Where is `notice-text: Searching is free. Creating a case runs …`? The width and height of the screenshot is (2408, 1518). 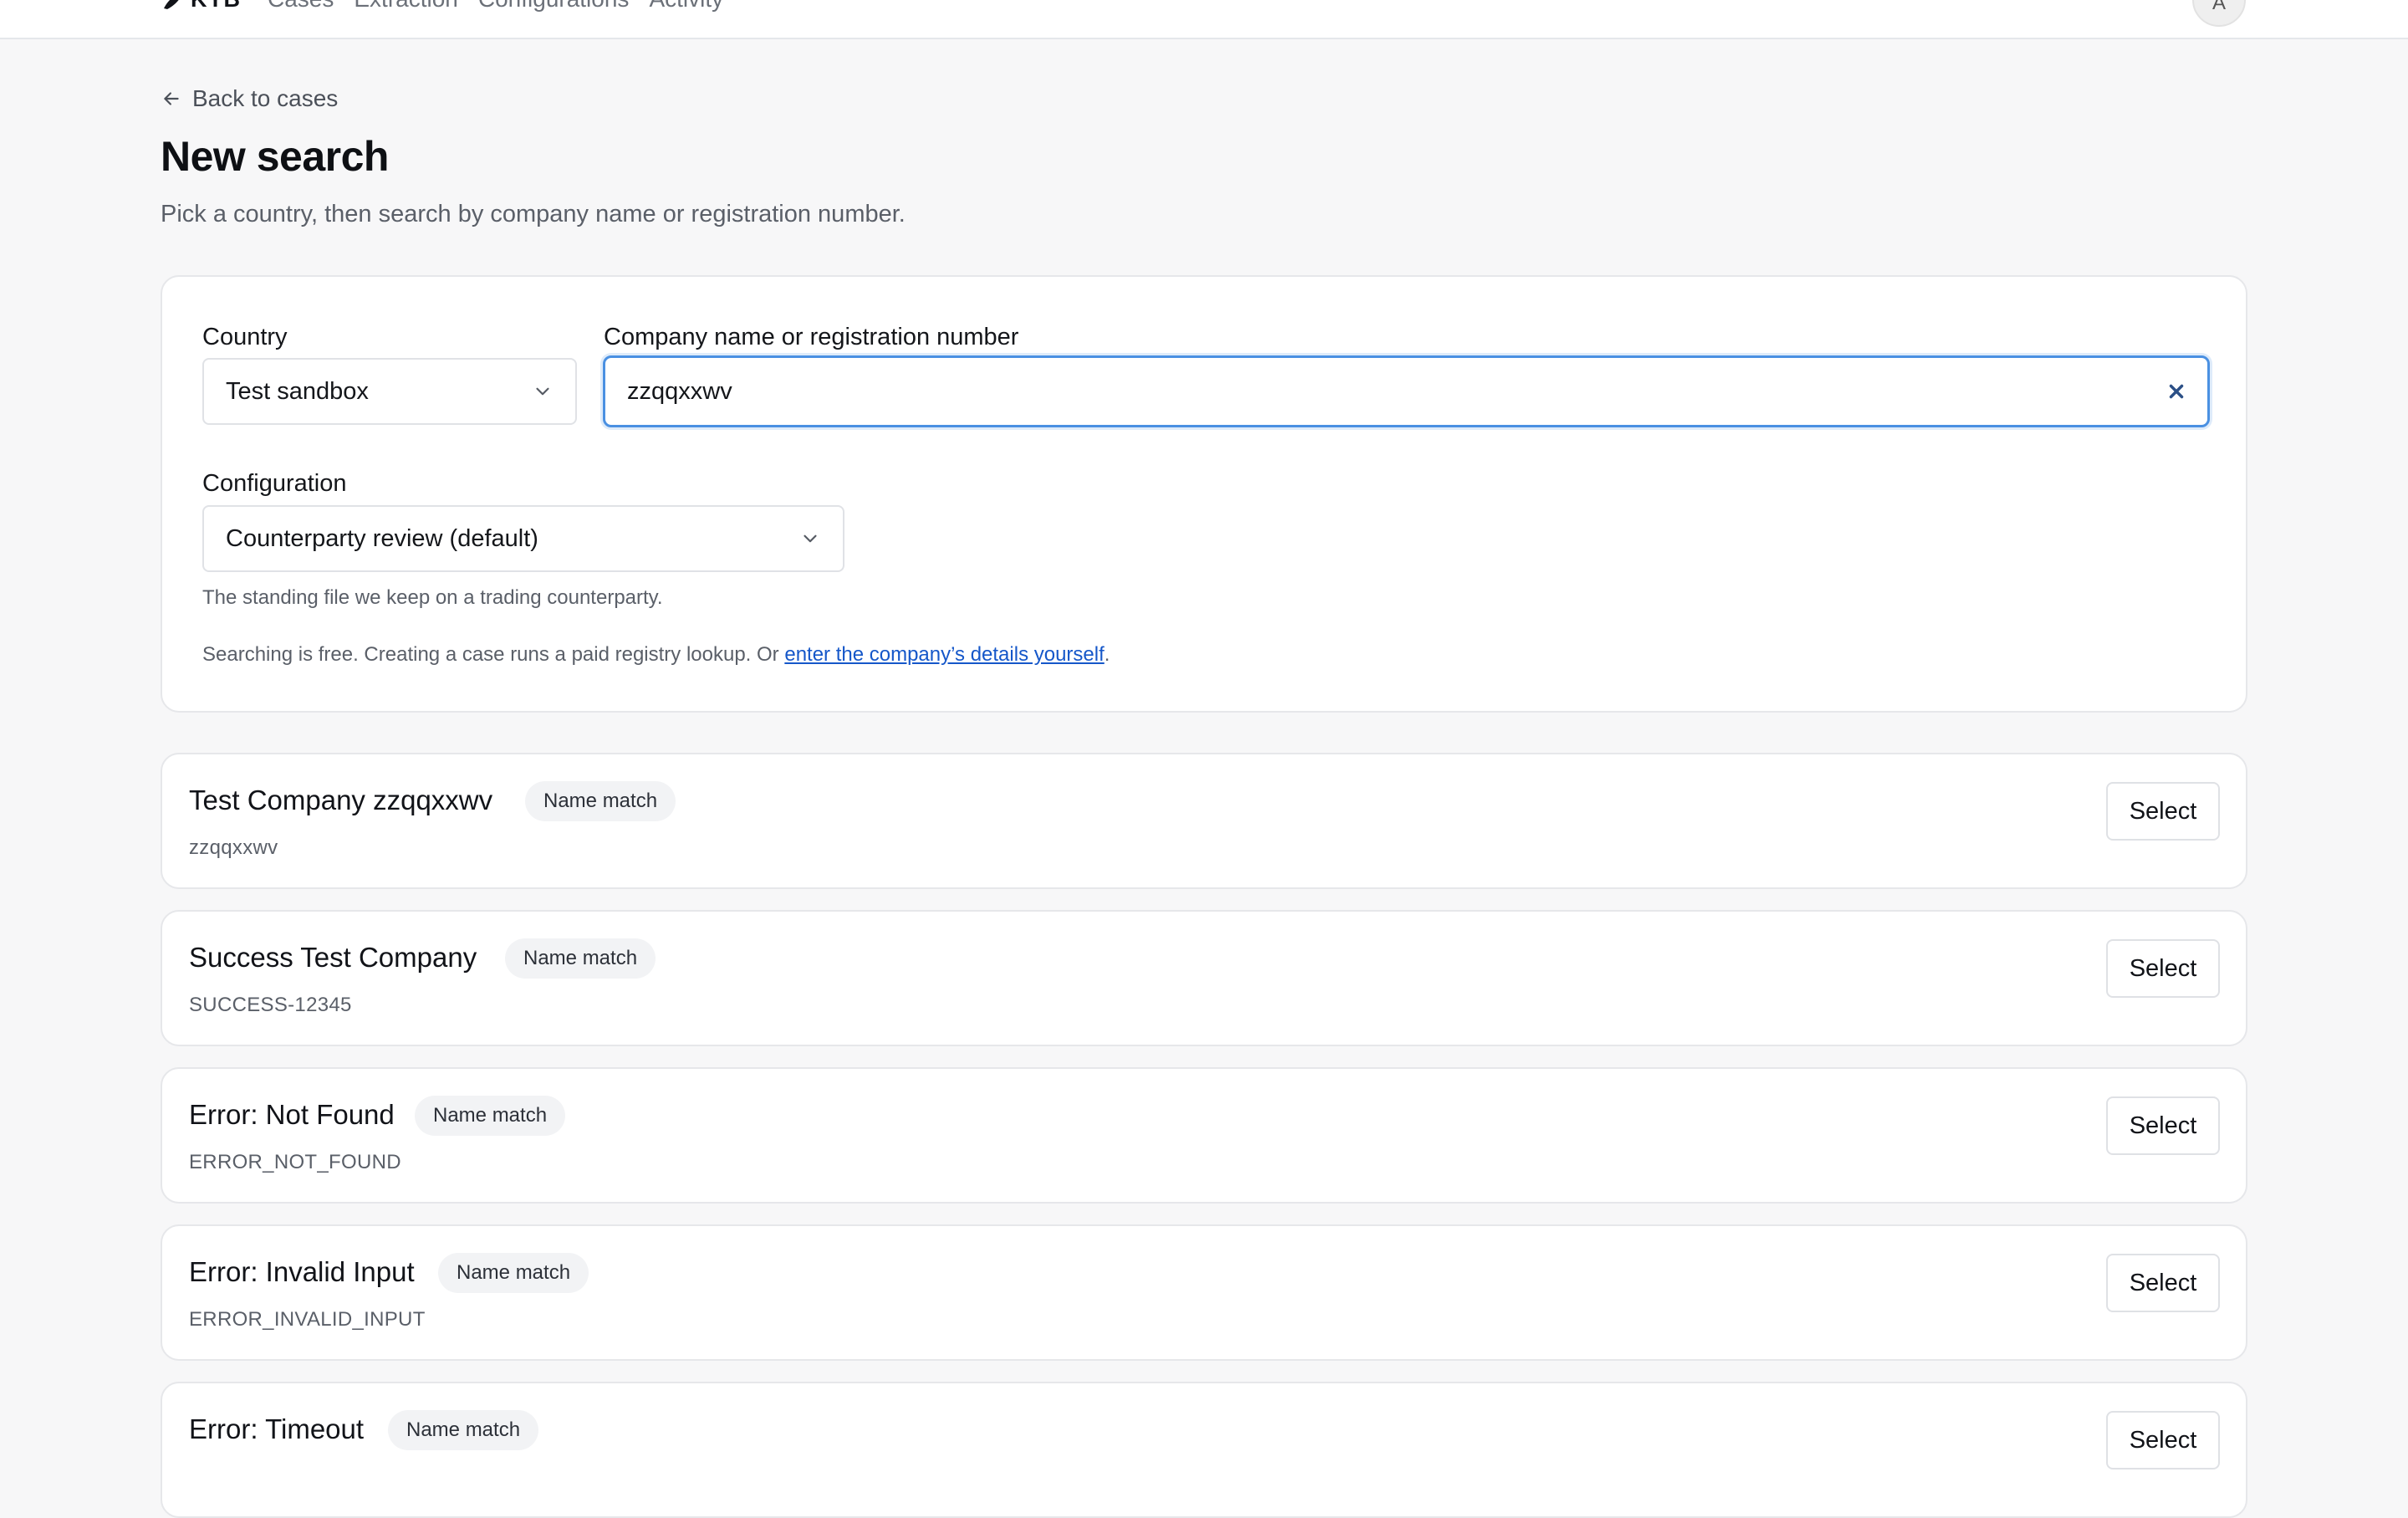 notice-text: Searching is free. Creating a case runs … is located at coordinates (494, 654).